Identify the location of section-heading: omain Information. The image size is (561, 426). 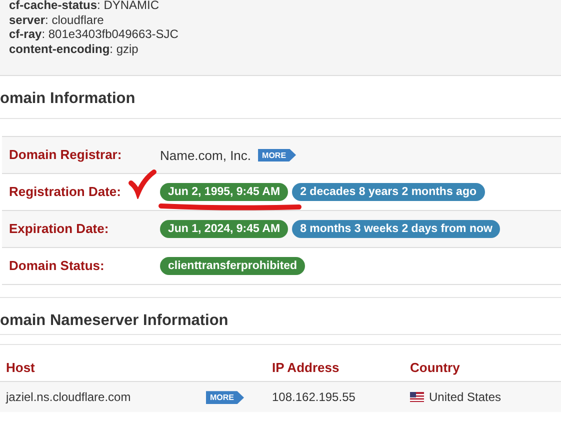
(68, 99).